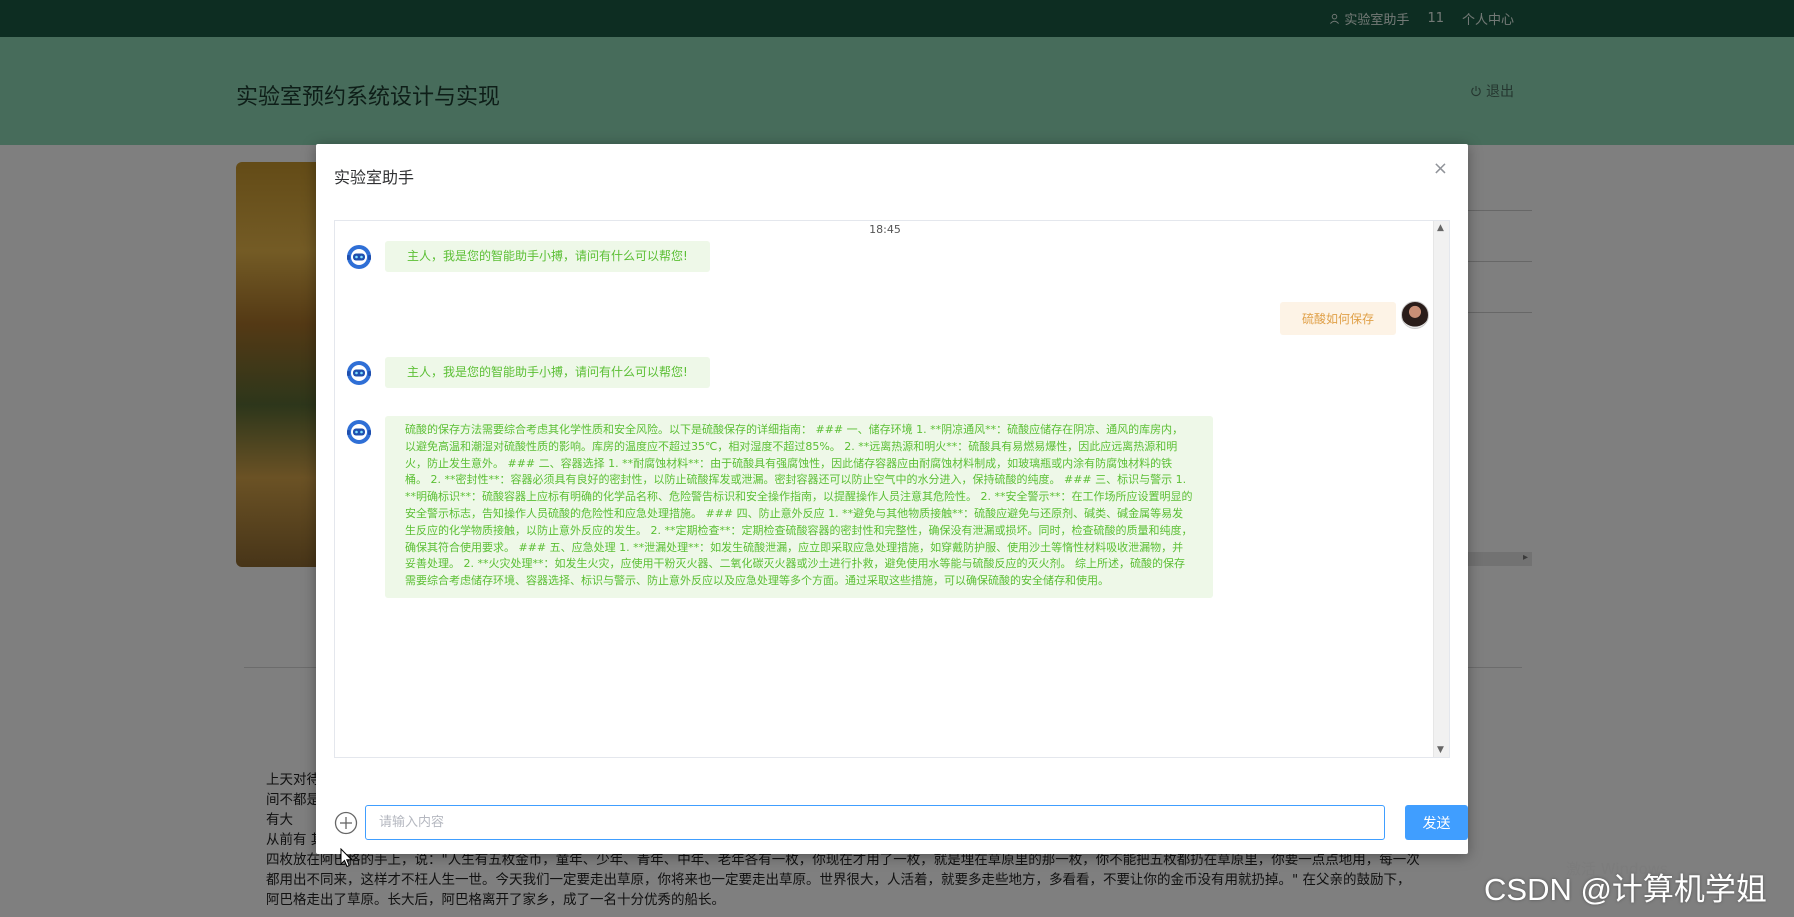 This screenshot has width=1794, height=917. What do you see at coordinates (346, 858) in the screenshot?
I see `mouse-cursor-icon` at bounding box center [346, 858].